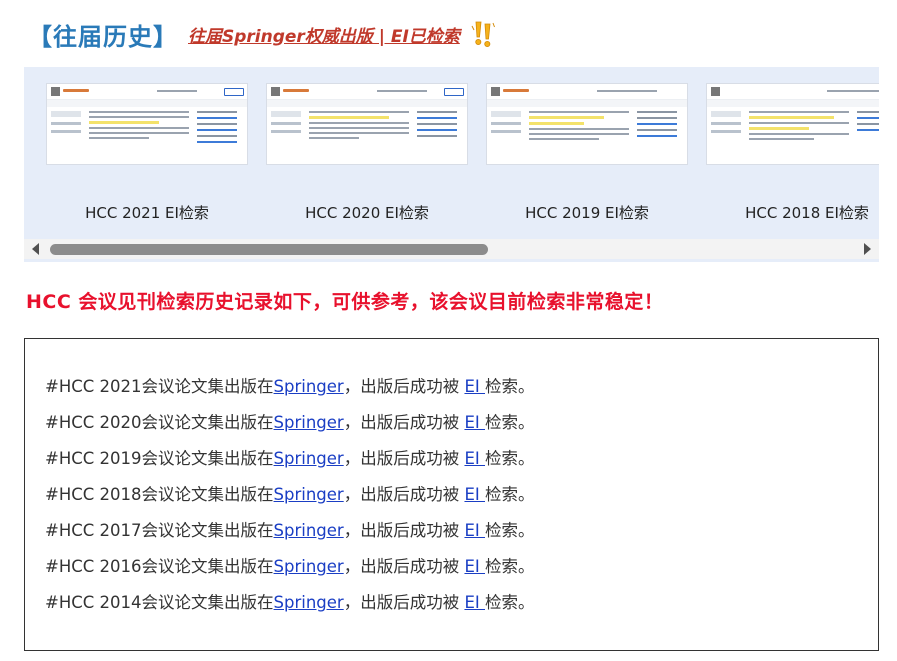  I want to click on history-item: #HCC 2019会议论文集出版在Springer，出版后成功被 EI 检索。, so click(290, 459).